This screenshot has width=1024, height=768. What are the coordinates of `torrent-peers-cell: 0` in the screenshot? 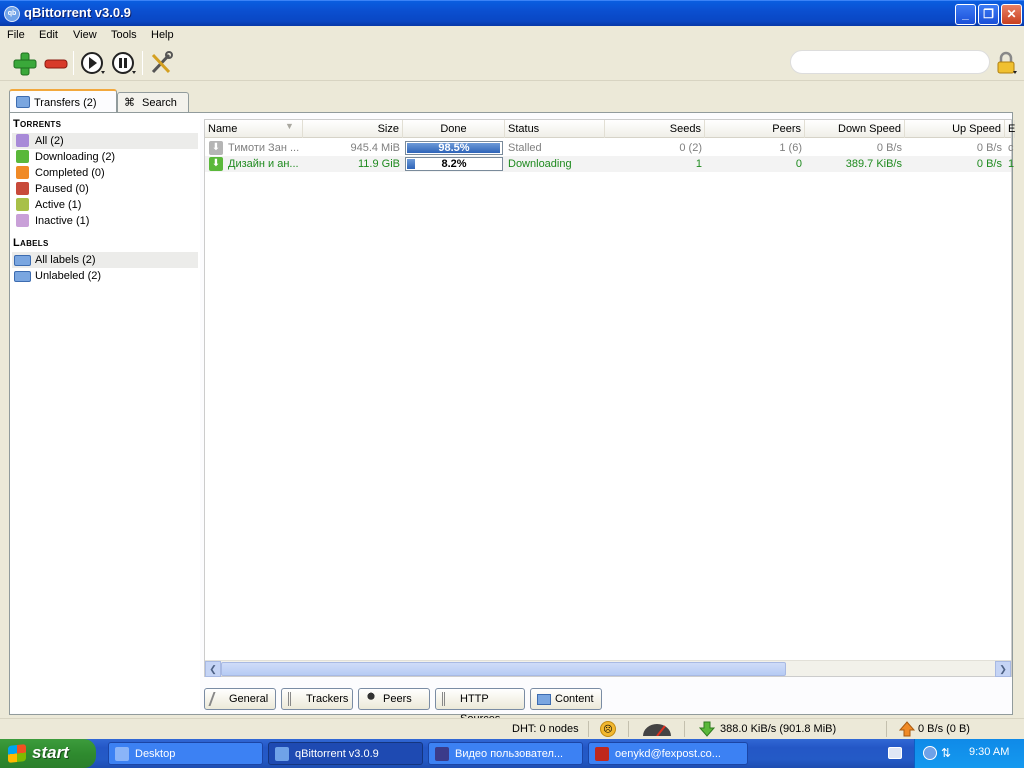 It's located at (798, 164).